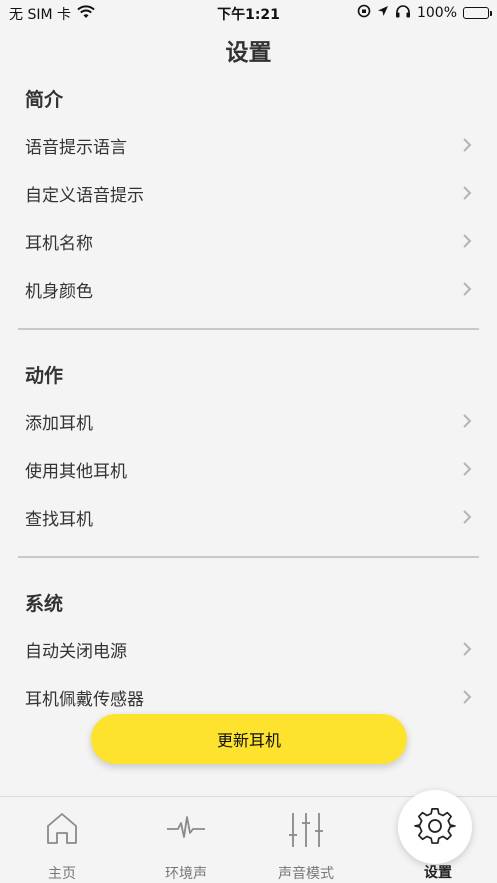 This screenshot has width=497, height=883. I want to click on tab-label: 声音模式, so click(306, 874).